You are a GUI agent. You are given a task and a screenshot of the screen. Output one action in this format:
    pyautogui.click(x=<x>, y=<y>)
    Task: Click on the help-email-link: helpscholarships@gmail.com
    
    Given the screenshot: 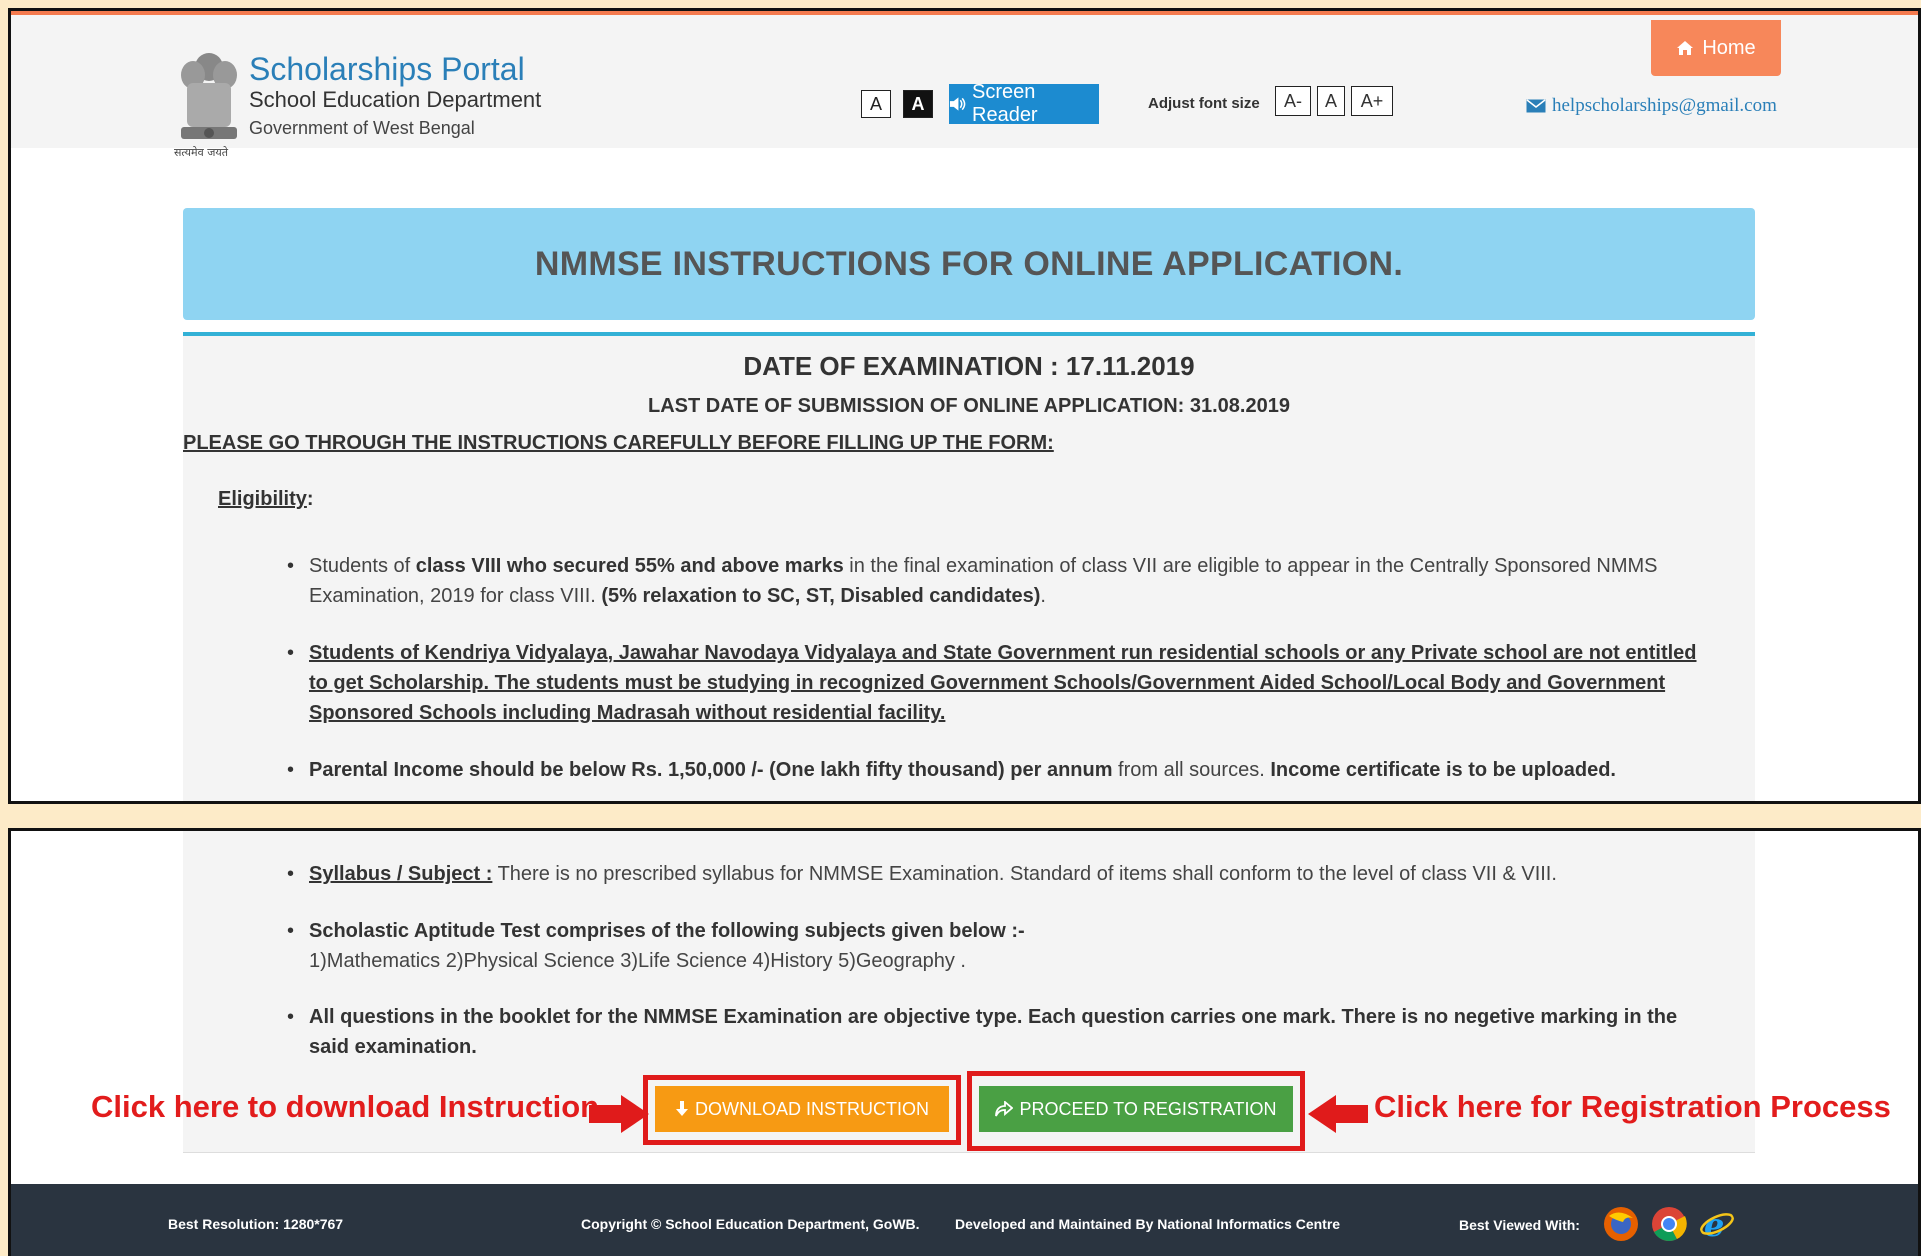 What is the action you would take?
    pyautogui.click(x=1651, y=106)
    